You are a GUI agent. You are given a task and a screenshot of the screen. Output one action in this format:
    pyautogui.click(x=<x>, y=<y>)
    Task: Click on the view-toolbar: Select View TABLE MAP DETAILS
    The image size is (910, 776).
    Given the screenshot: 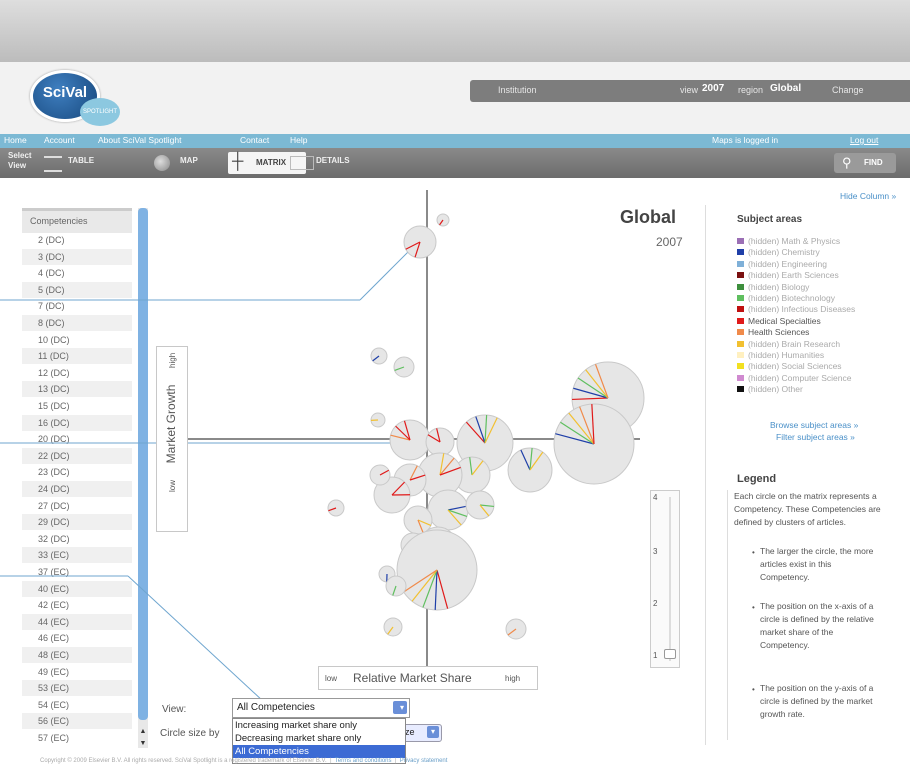 What is the action you would take?
    pyautogui.click(x=455, y=163)
    